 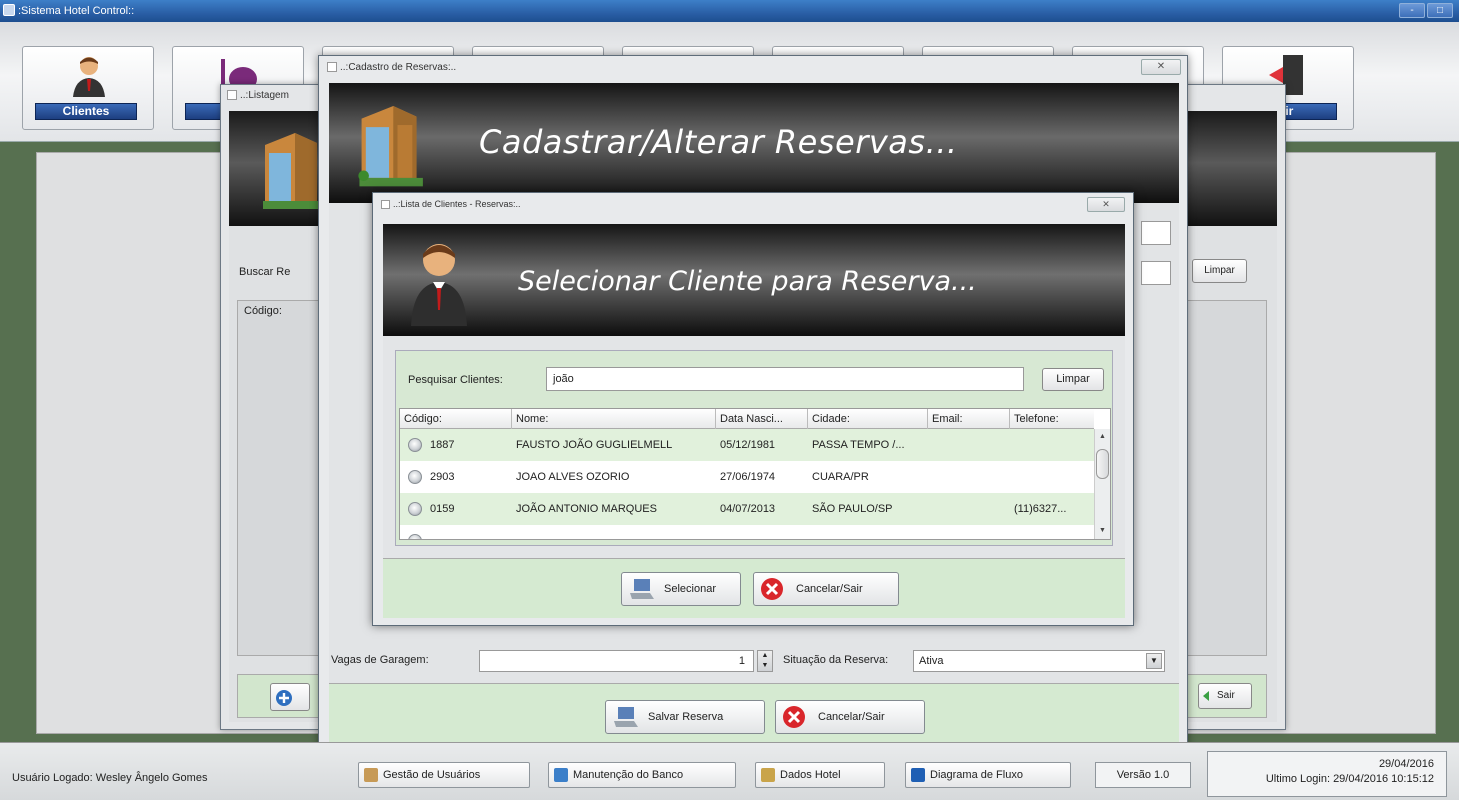 What do you see at coordinates (690, 589) in the screenshot?
I see `selecionar-label: Selecionar` at bounding box center [690, 589].